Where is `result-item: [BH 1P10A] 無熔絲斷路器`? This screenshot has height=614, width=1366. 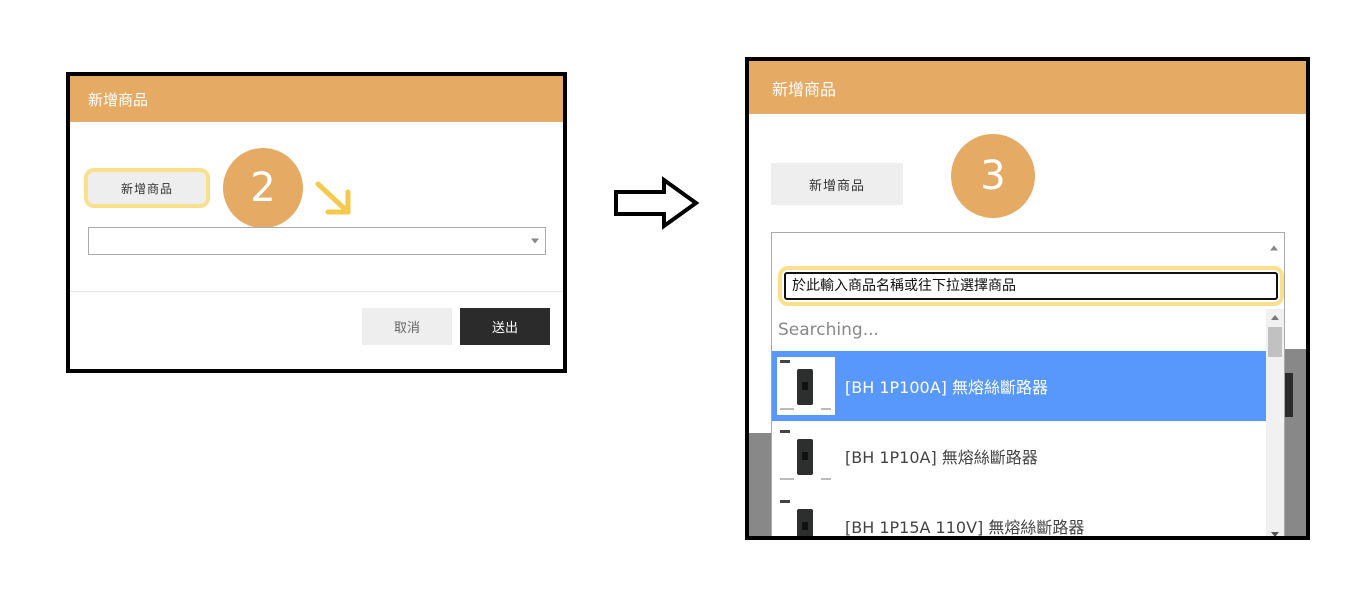
result-item: [BH 1P10A] 無熔絲斷路器 is located at coordinates (1019, 456).